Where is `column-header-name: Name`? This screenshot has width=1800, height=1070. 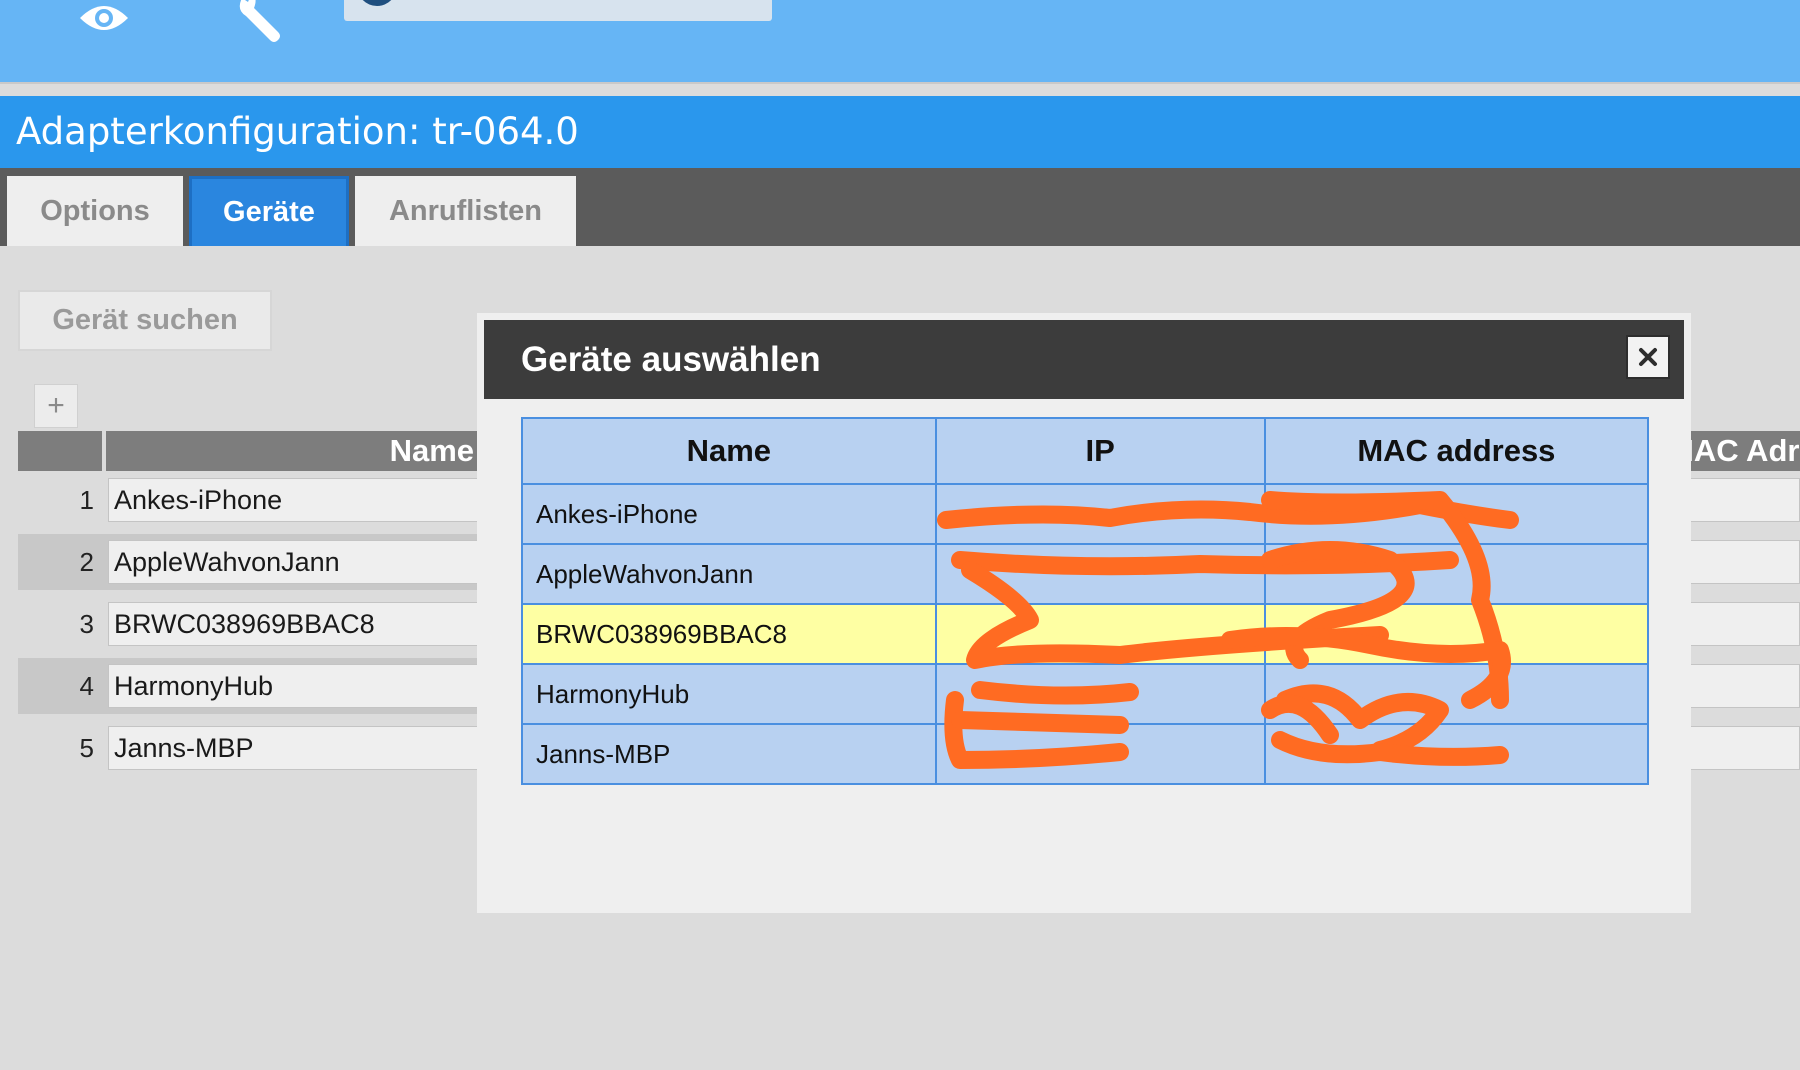 column-header-name: Name is located at coordinates (729, 451).